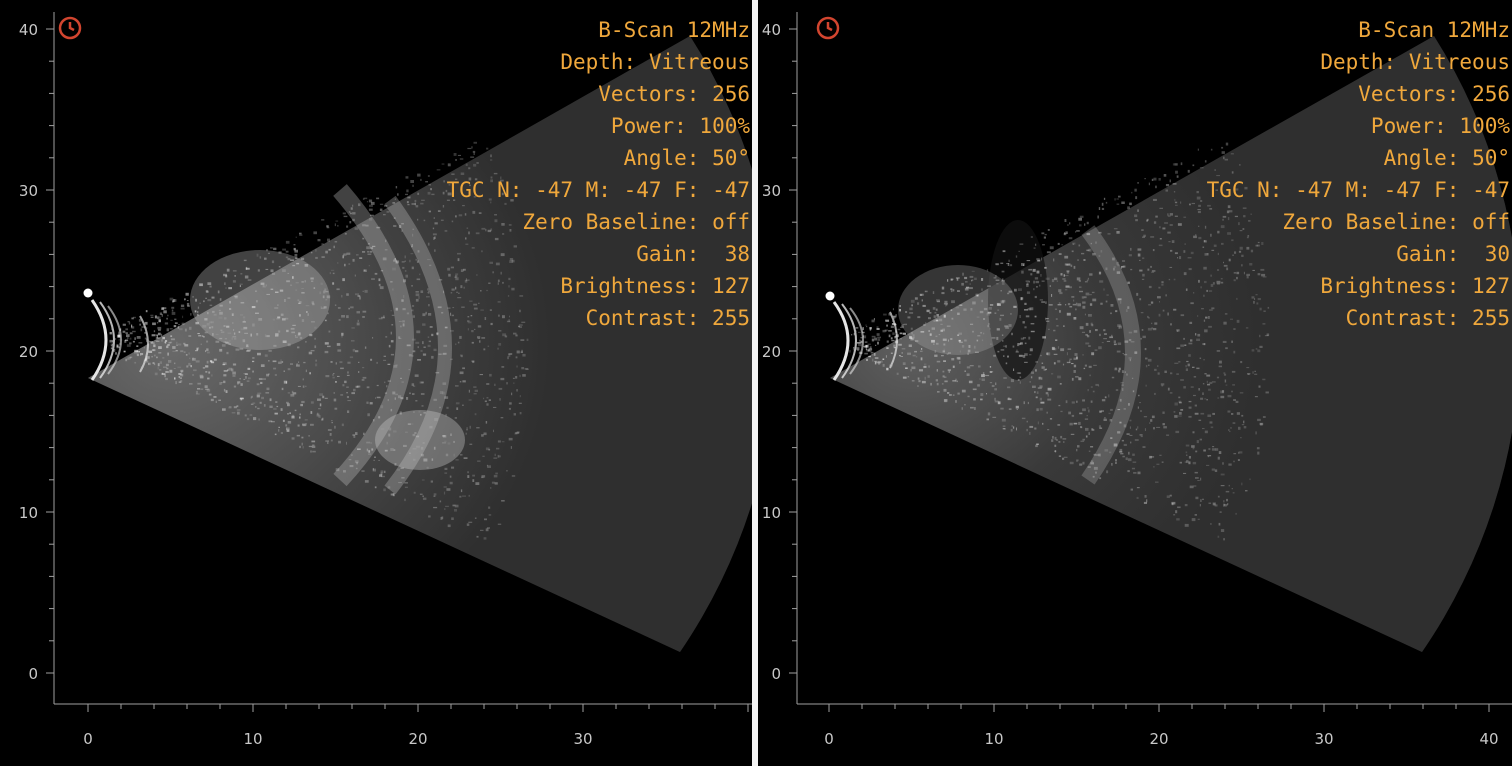 This screenshot has height=766, width=1512. Describe the element at coordinates (1453, 254) in the screenshot. I see `scan-parameter-line: Gain: 30` at that location.